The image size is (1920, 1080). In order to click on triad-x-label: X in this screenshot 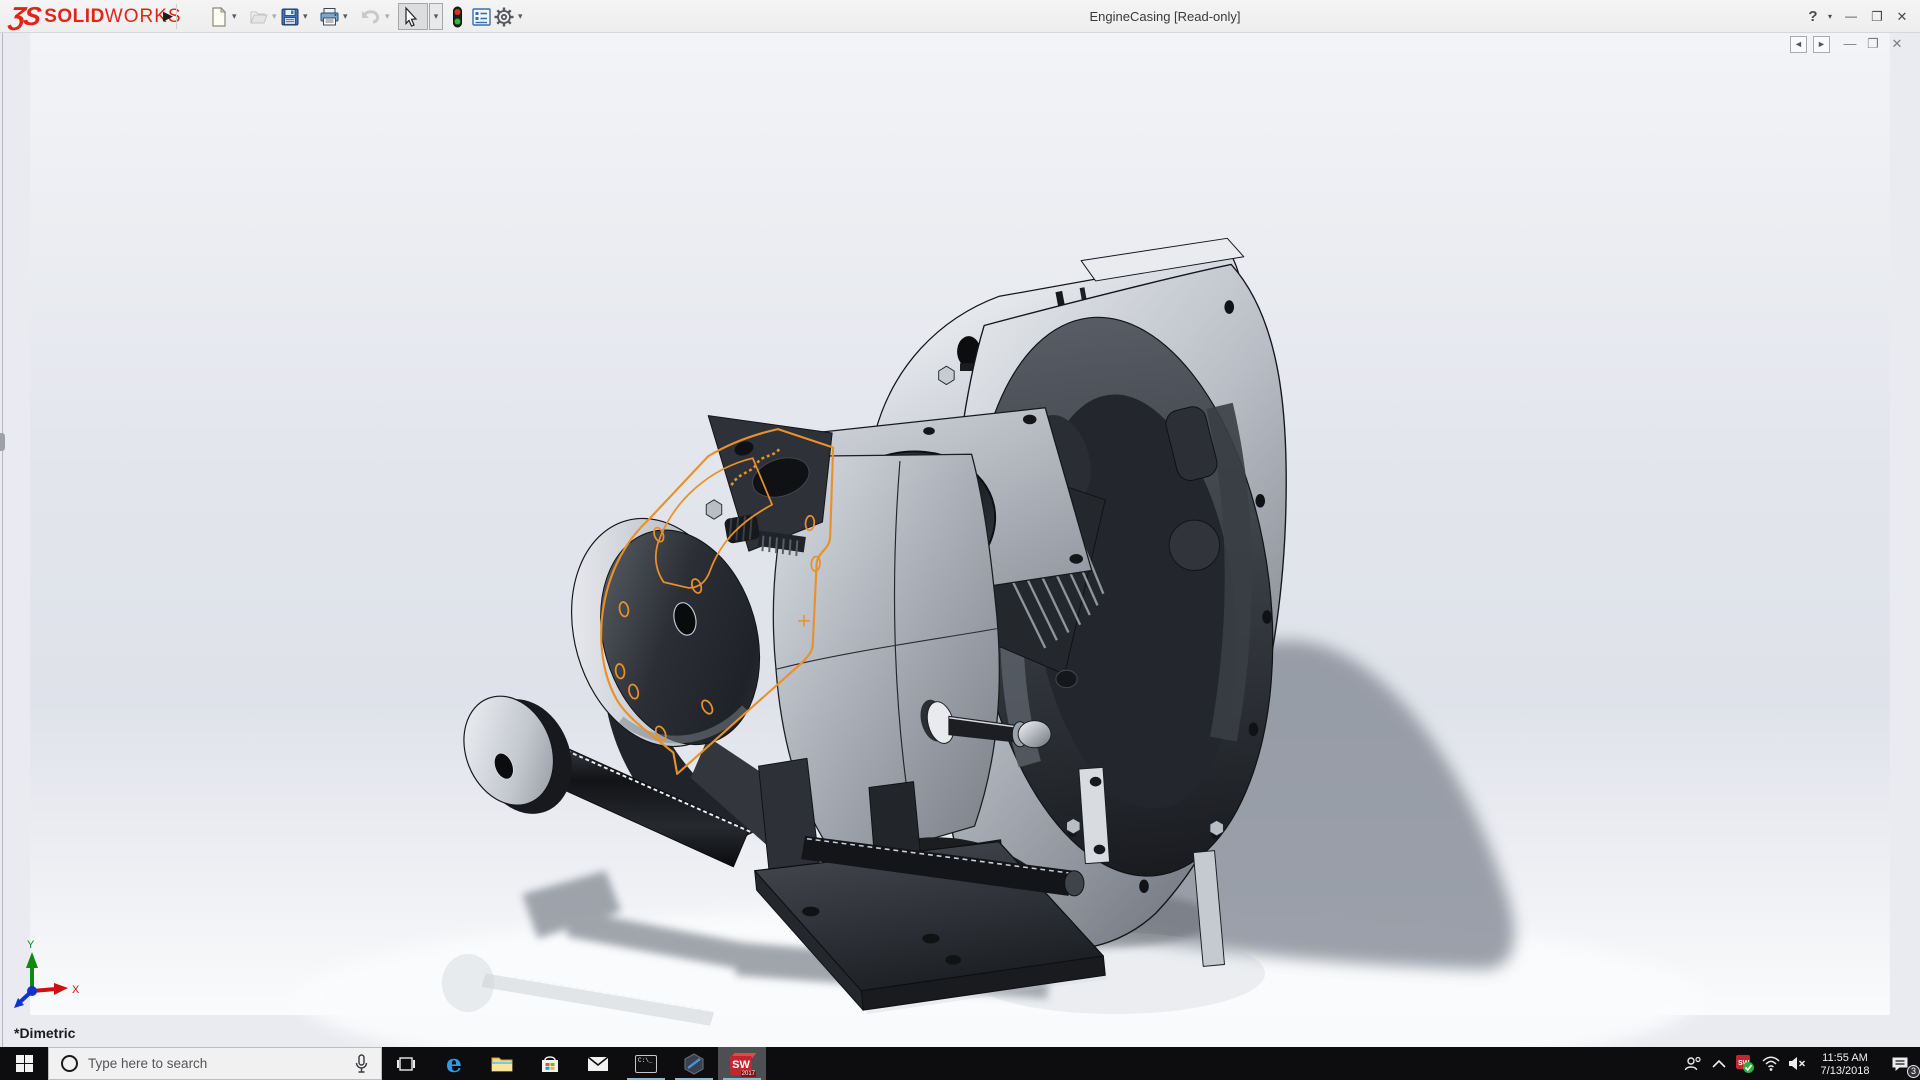, I will do `click(76, 990)`.